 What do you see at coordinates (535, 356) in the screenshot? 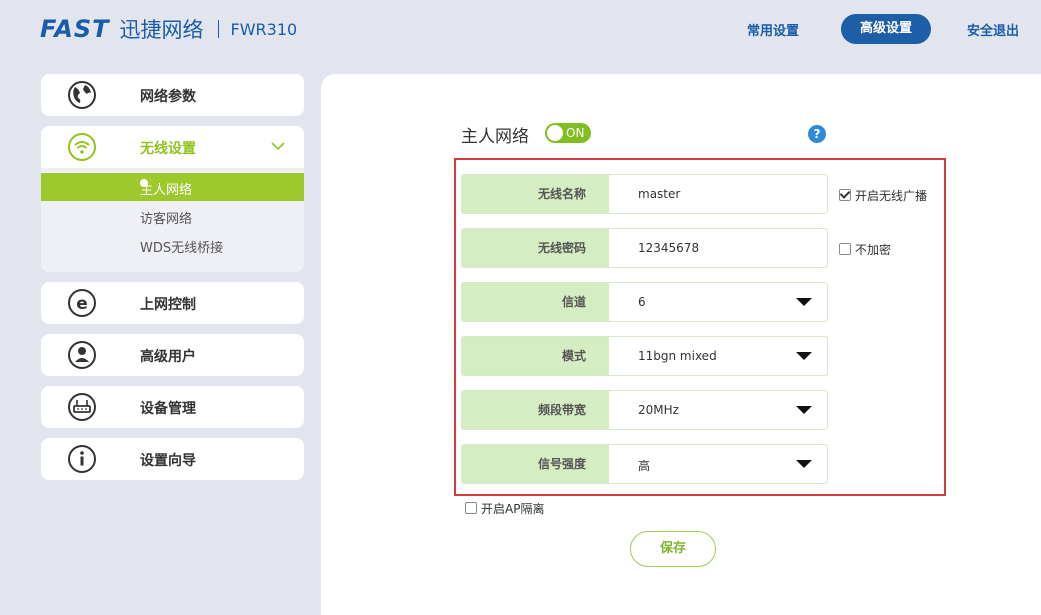
I see `field-label: 模式` at bounding box center [535, 356].